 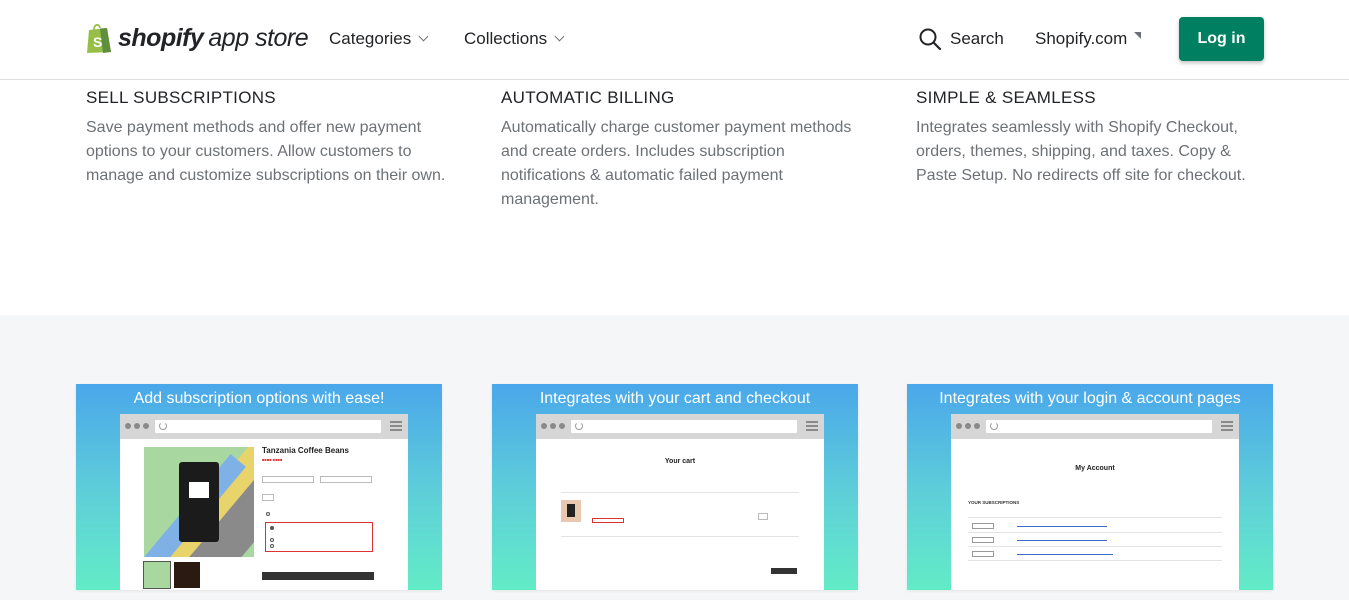 What do you see at coordinates (318, 576) in the screenshot?
I see `add-subscription-button` at bounding box center [318, 576].